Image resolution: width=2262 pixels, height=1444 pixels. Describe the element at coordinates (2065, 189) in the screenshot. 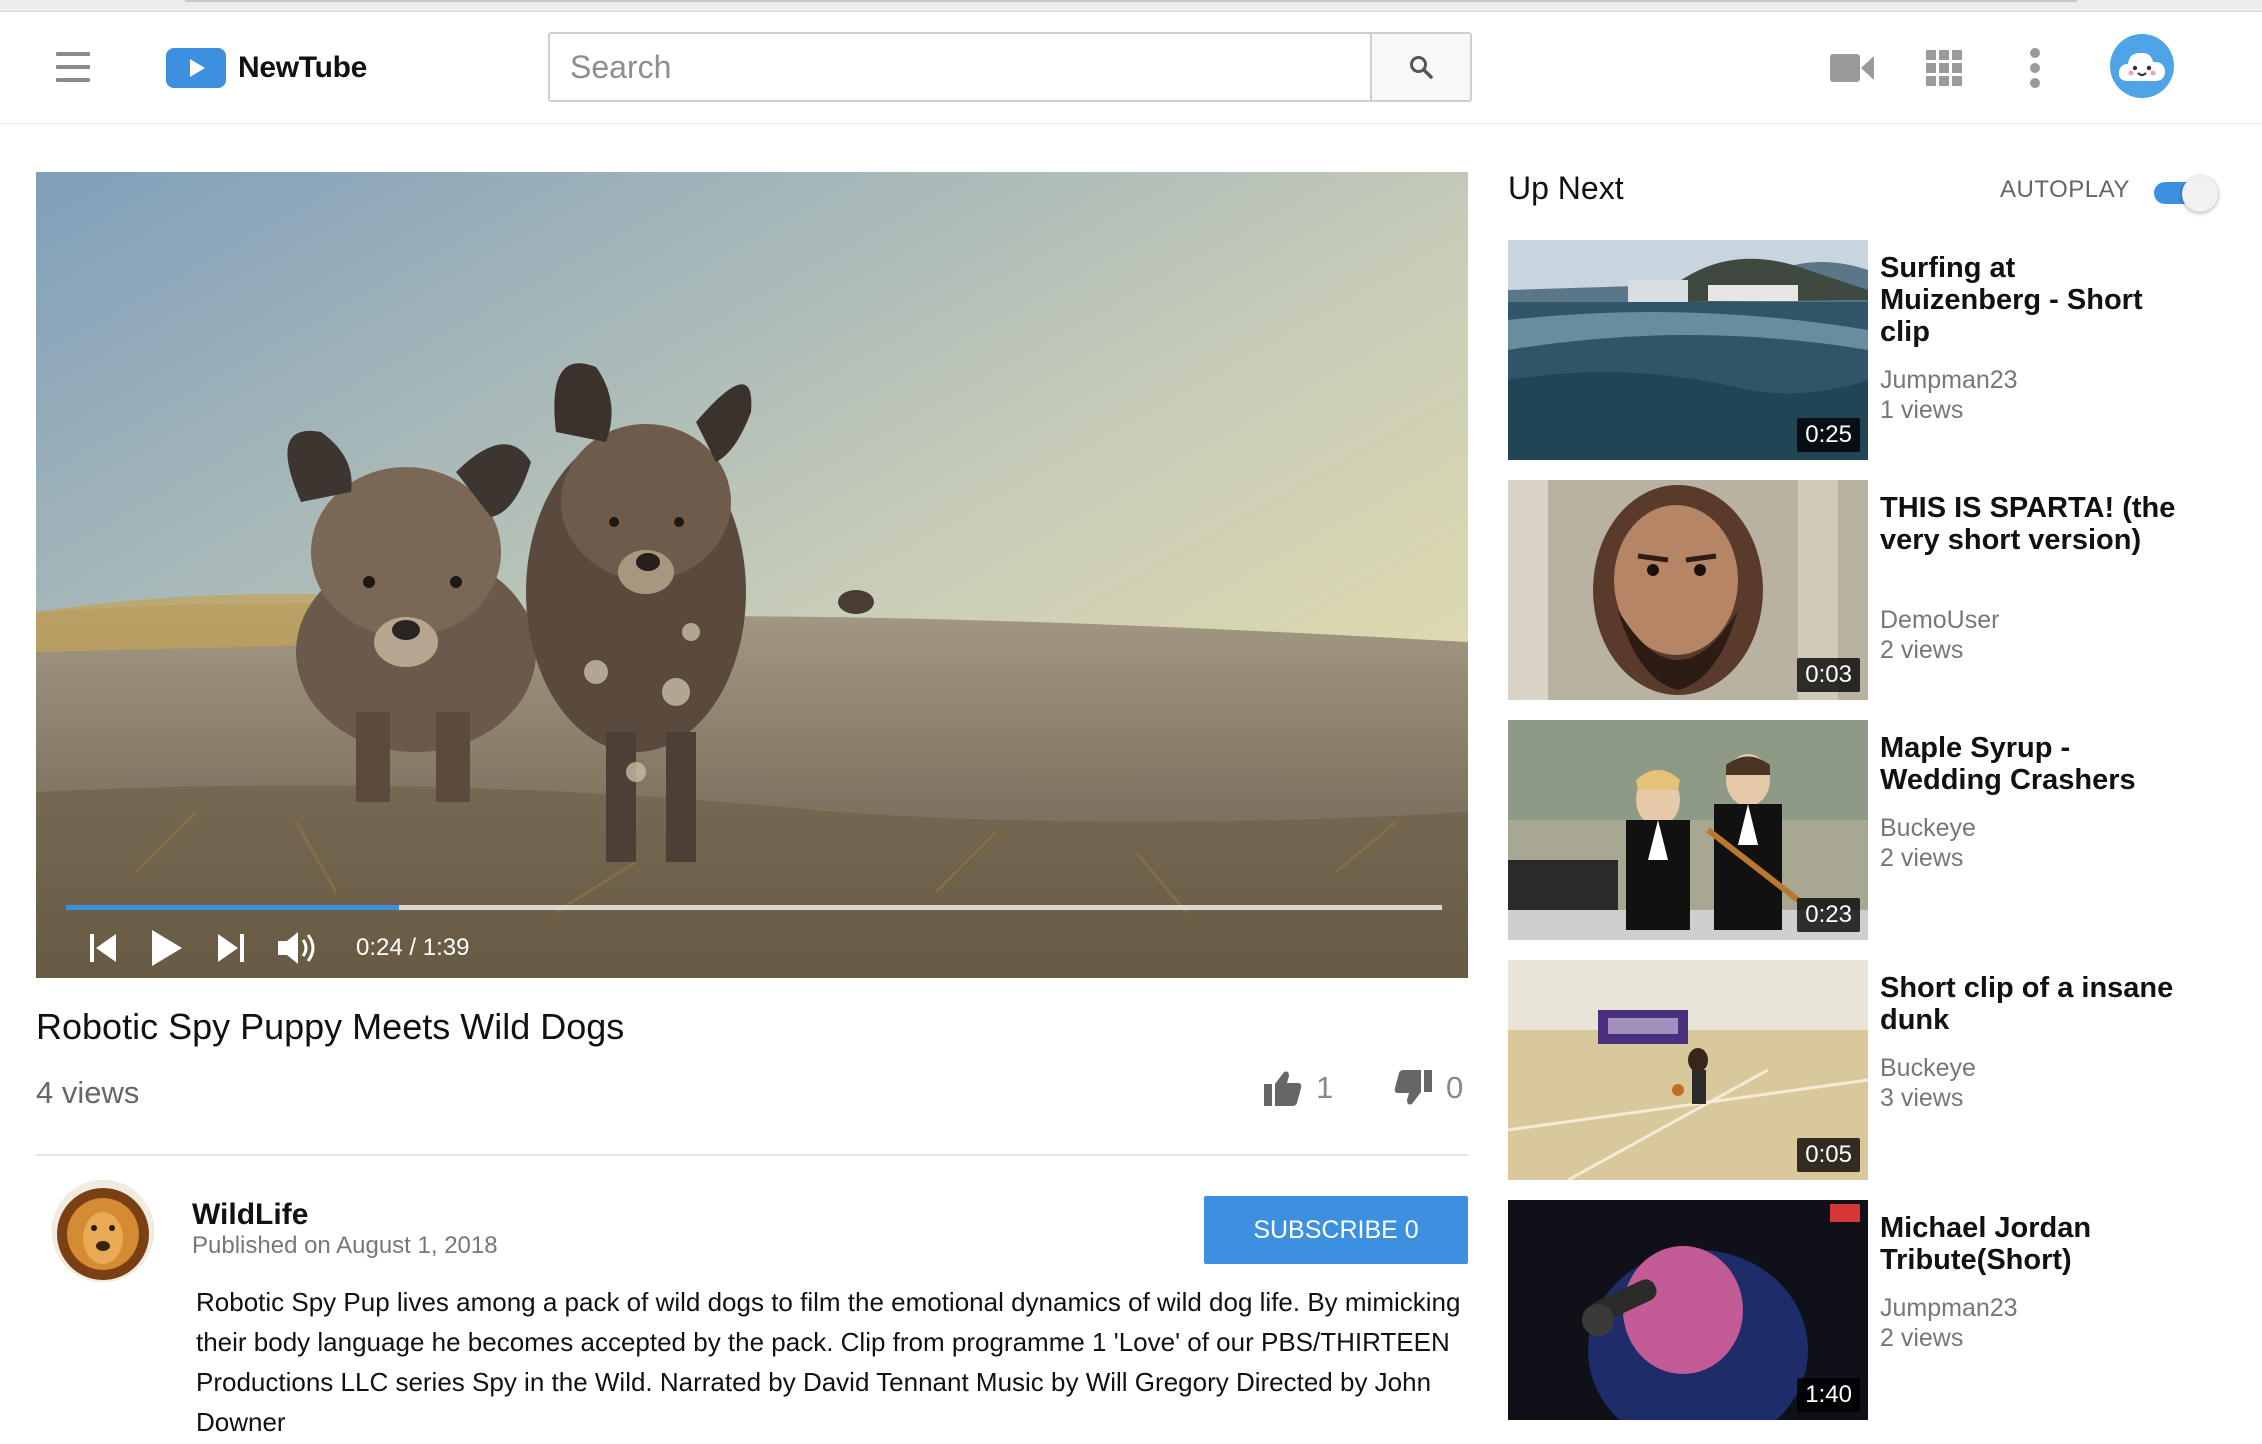

I see `autoplay-label: AUTOPLAY` at that location.